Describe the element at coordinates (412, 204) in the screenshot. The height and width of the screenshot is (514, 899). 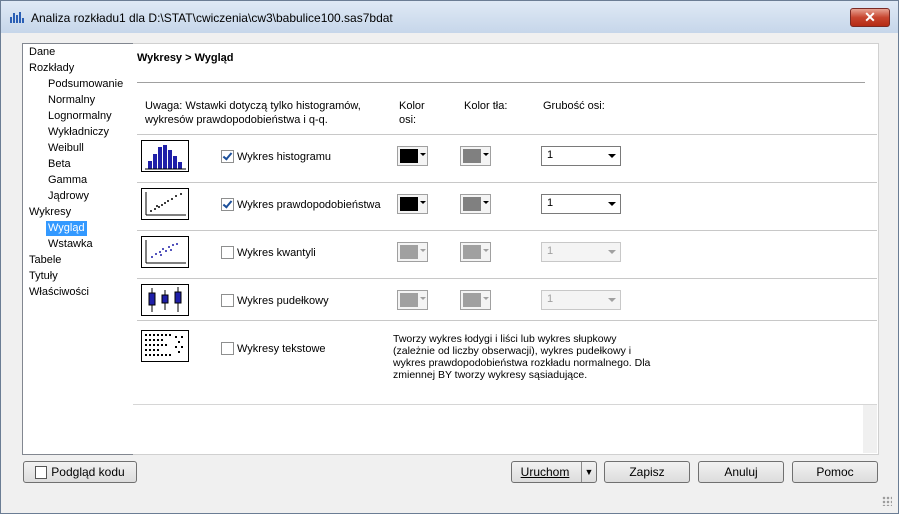
I see `probability-axis-color-picker` at that location.